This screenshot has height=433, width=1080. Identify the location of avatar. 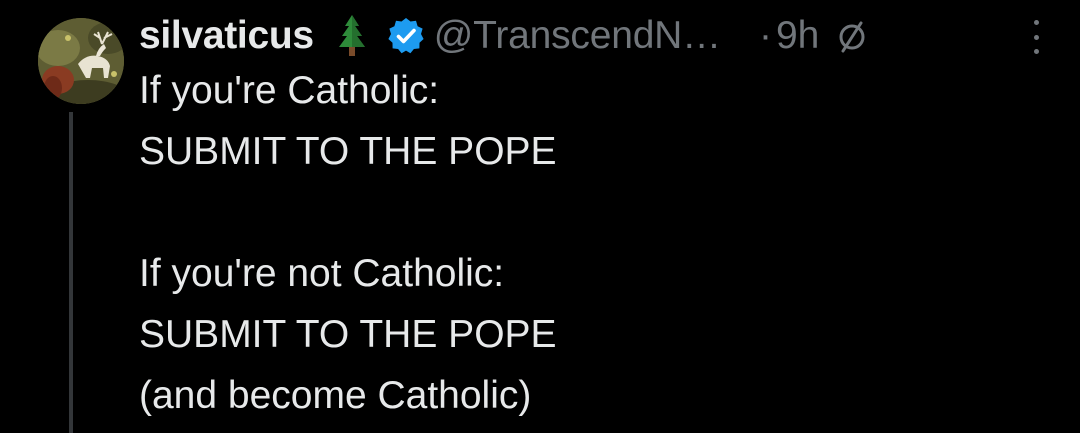
(81, 61).